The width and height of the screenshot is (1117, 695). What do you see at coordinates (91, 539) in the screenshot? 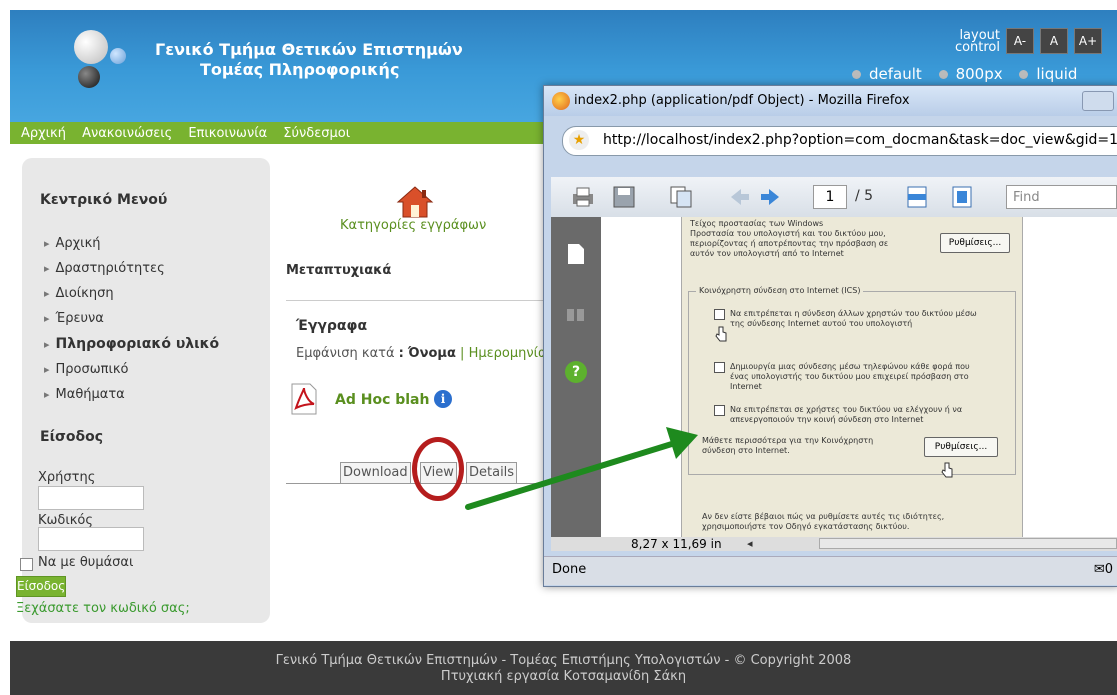
I see `password-field` at bounding box center [91, 539].